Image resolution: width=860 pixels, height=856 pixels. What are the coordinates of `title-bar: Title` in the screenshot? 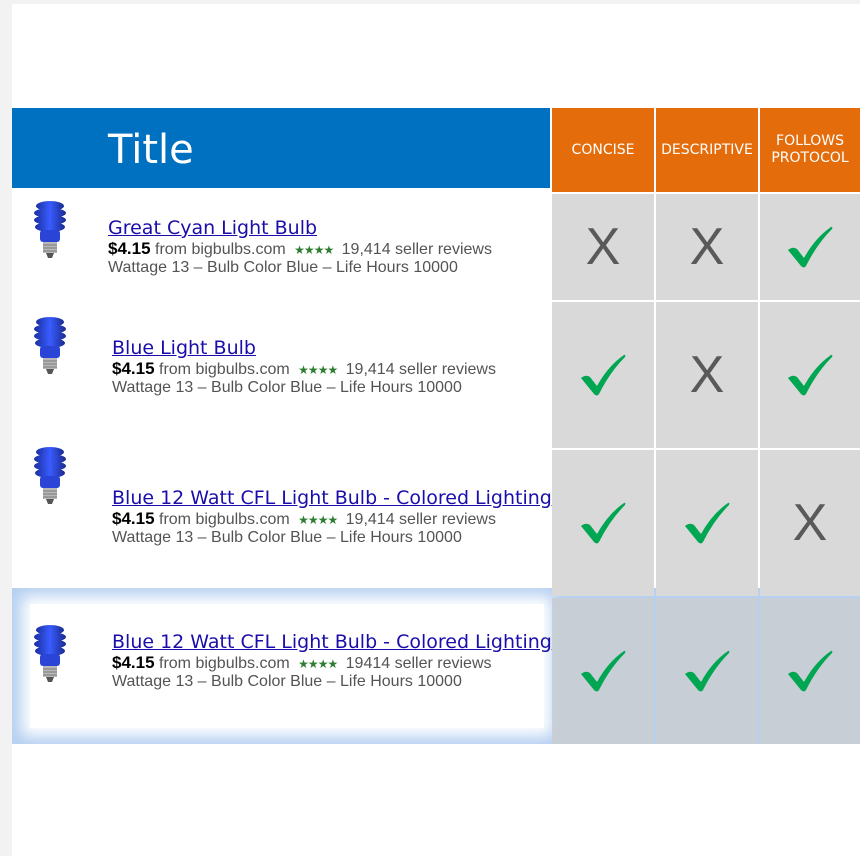 It's located at (281, 148).